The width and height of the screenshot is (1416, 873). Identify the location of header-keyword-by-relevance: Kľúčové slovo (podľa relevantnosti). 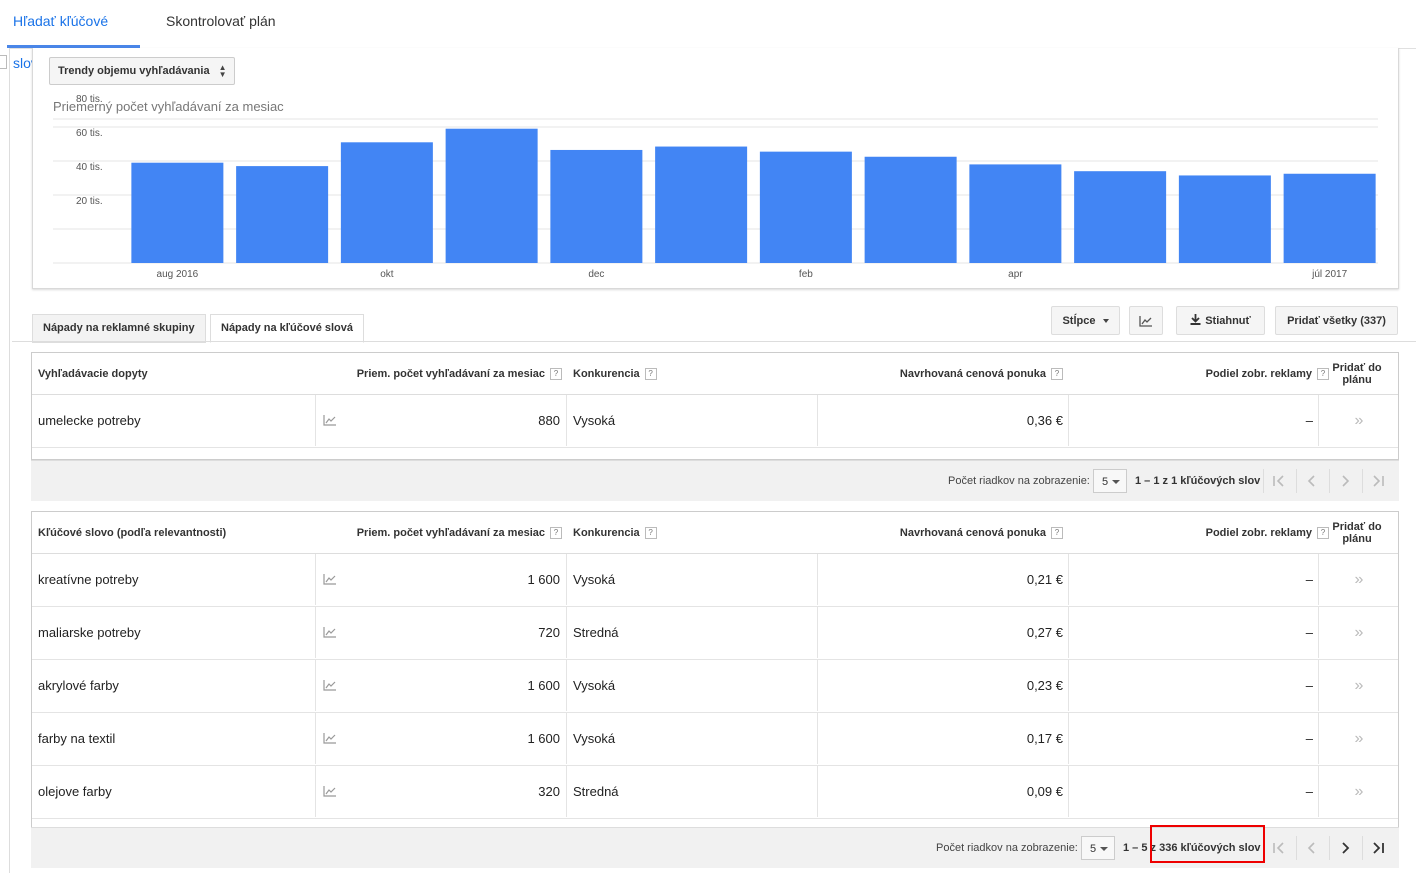
(132, 532).